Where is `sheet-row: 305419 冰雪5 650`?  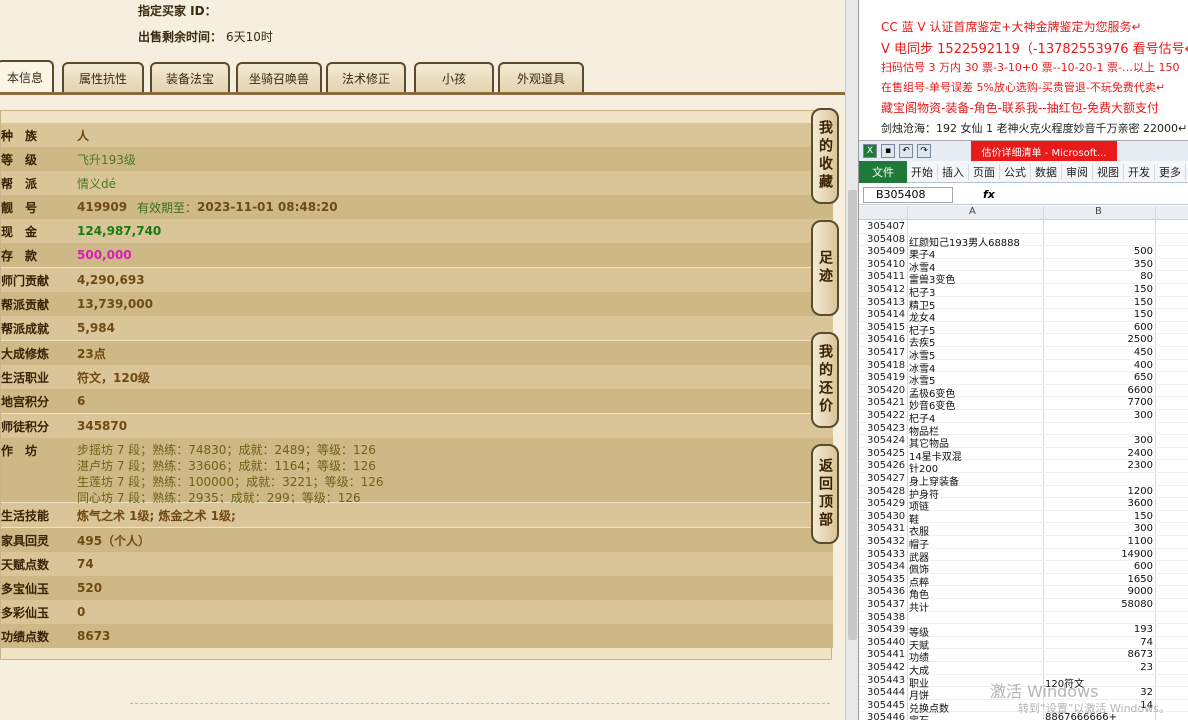
sheet-row: 305419 冰雪5 650 is located at coordinates (1023, 379).